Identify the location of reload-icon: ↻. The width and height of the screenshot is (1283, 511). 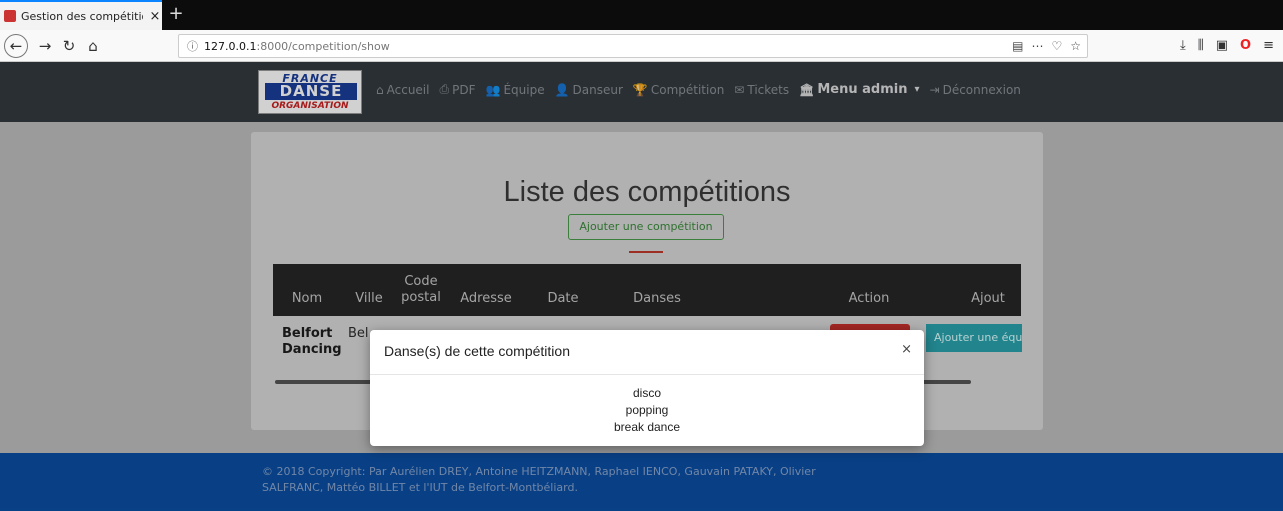
(69, 46).